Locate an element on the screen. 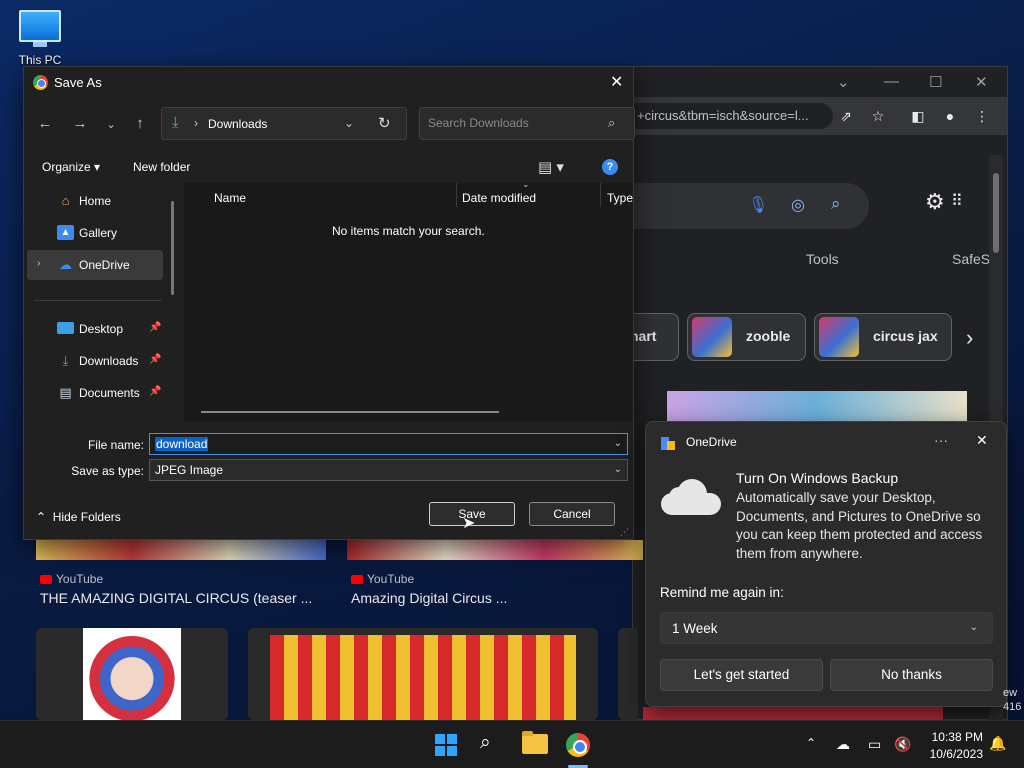 The image size is (1024, 768). popup-close-button: ✕ is located at coordinates (982, 440).